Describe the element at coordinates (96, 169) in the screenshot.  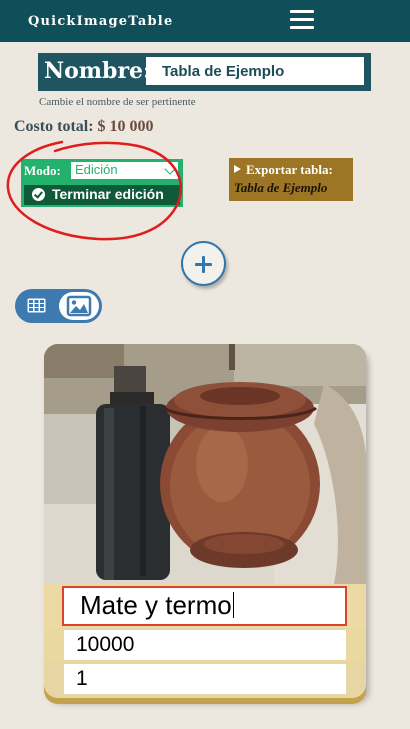
I see `mode-select-value: Edición` at that location.